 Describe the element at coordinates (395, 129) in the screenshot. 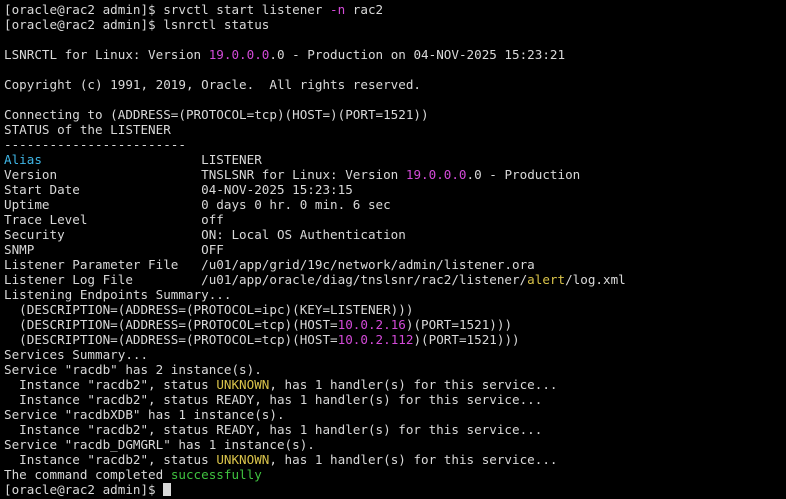

I see `terminal-line: STATUS of the LISTENER` at that location.